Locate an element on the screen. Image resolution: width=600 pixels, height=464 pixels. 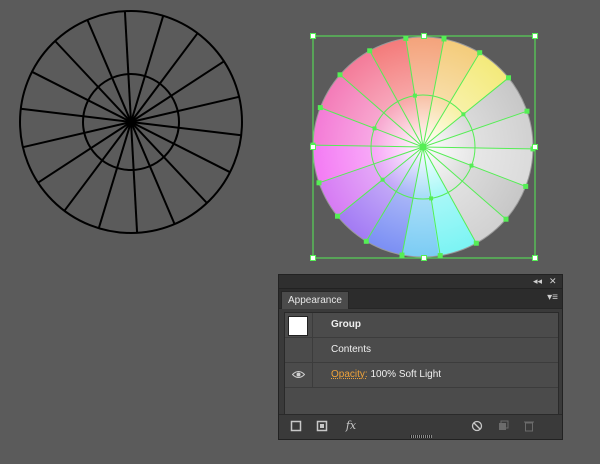
appearance-row-opacity: Opacity: 100% Soft Light is located at coordinates (421, 375).